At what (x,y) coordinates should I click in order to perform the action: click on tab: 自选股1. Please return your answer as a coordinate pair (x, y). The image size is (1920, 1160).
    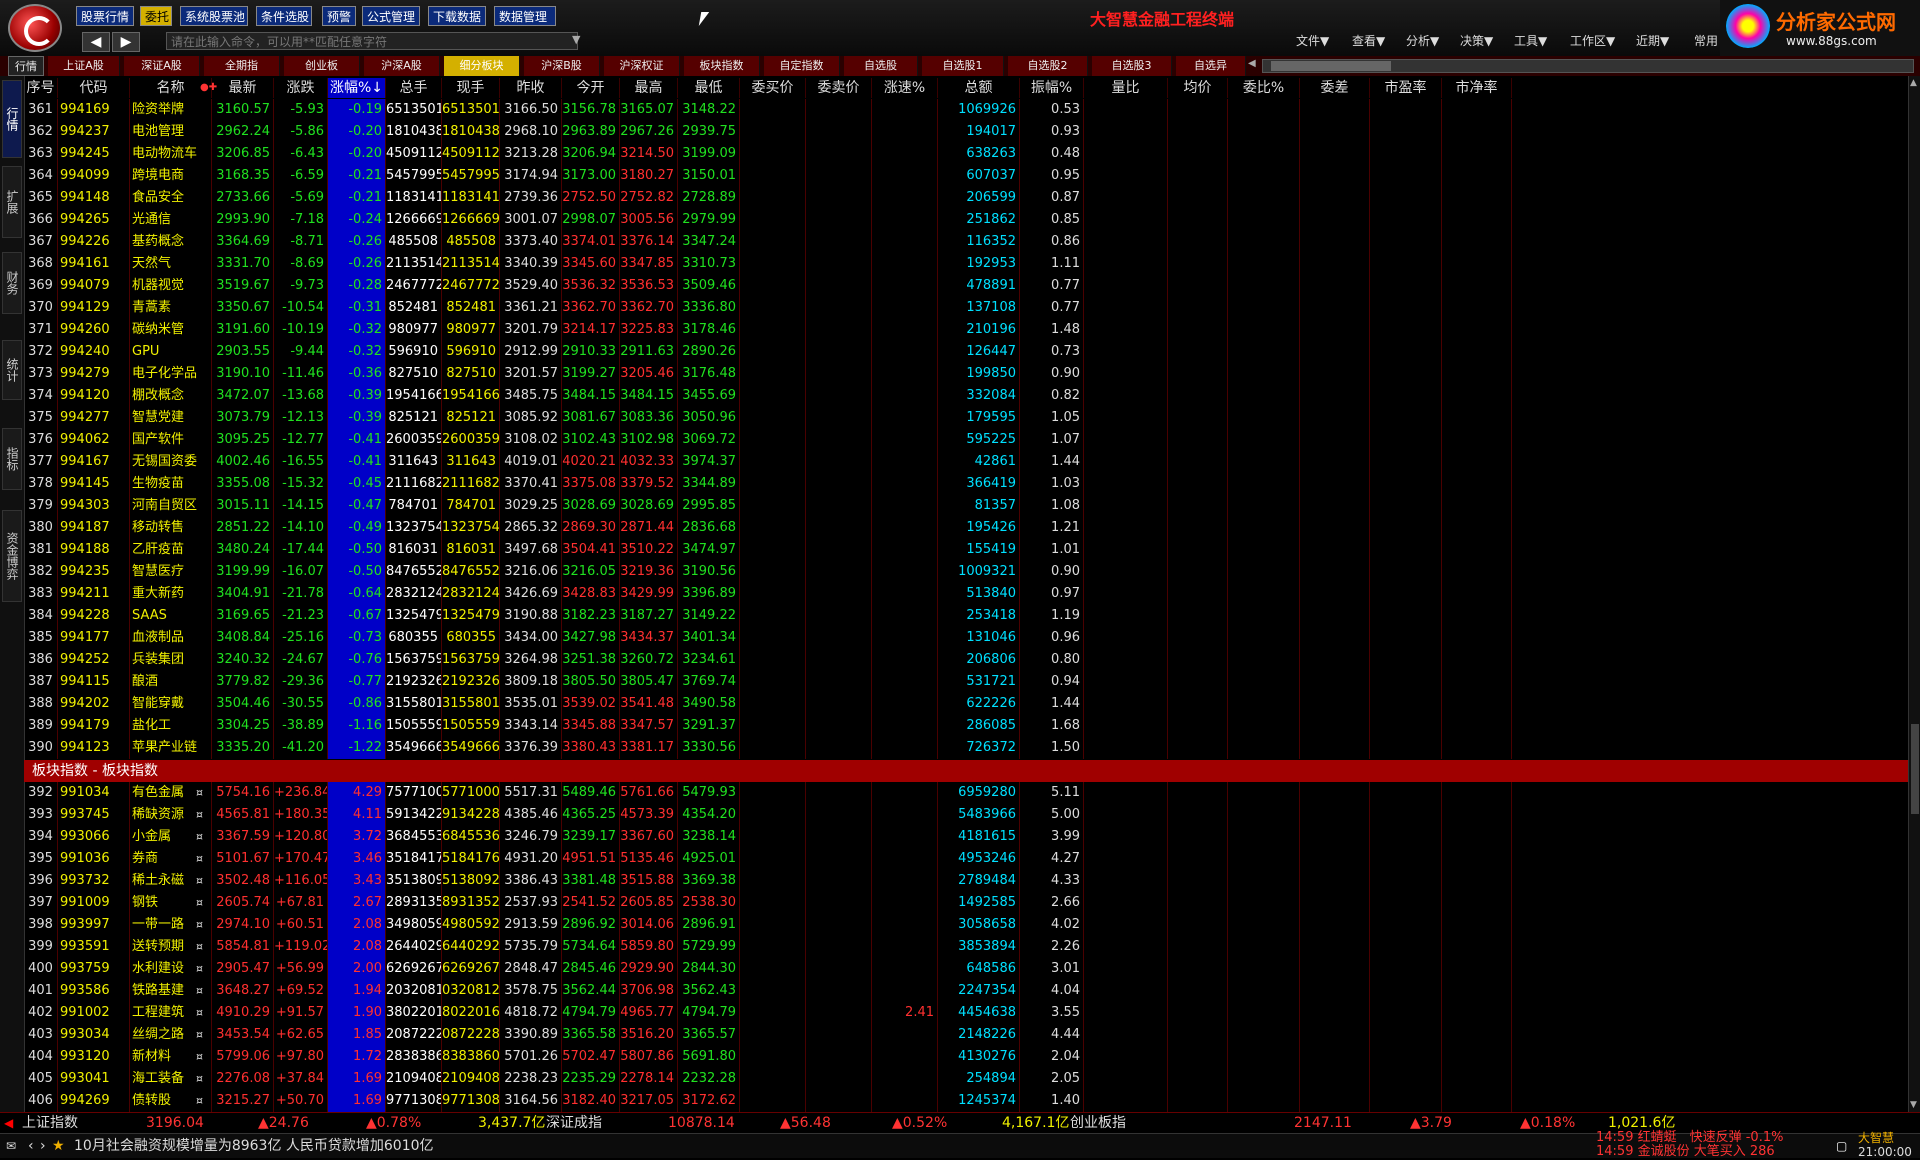
    Looking at the image, I should click on (963, 66).